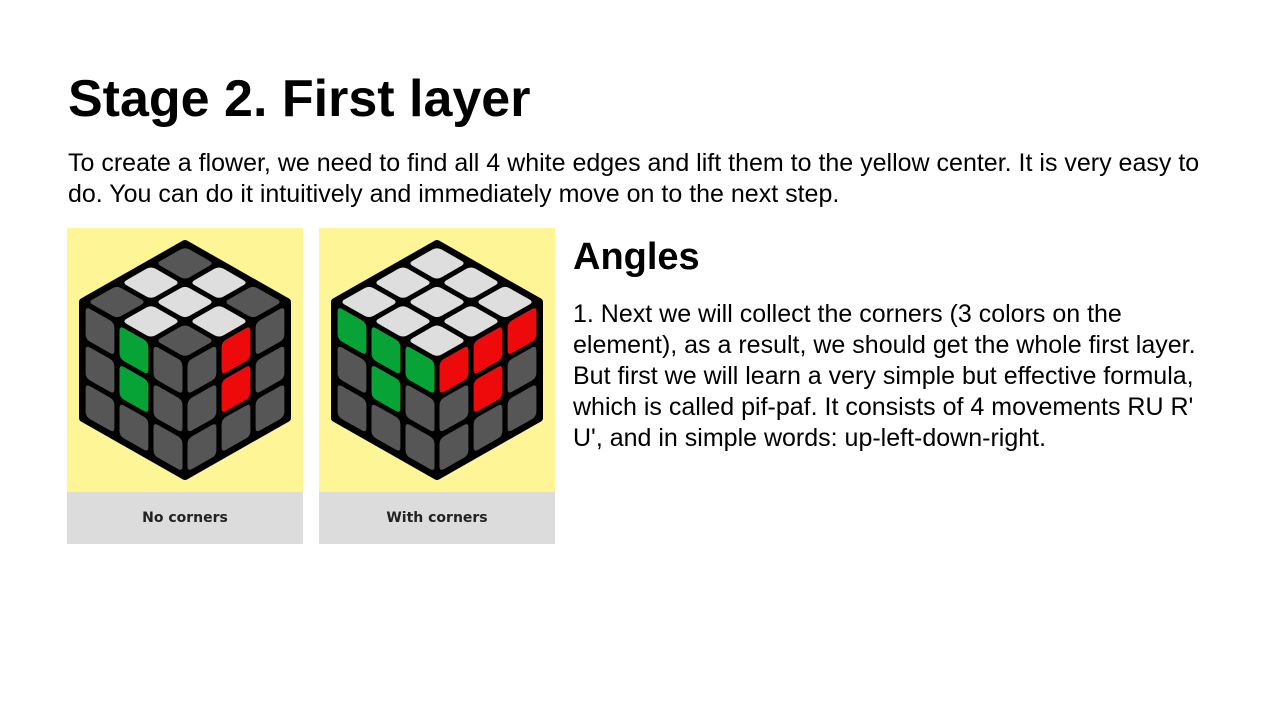  I want to click on page-title: Stage 2. First layer, so click(299, 99).